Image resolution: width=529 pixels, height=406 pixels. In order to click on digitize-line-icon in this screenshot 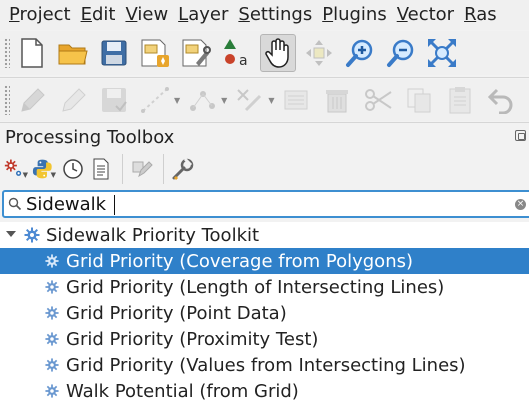, I will do `click(155, 100)`.